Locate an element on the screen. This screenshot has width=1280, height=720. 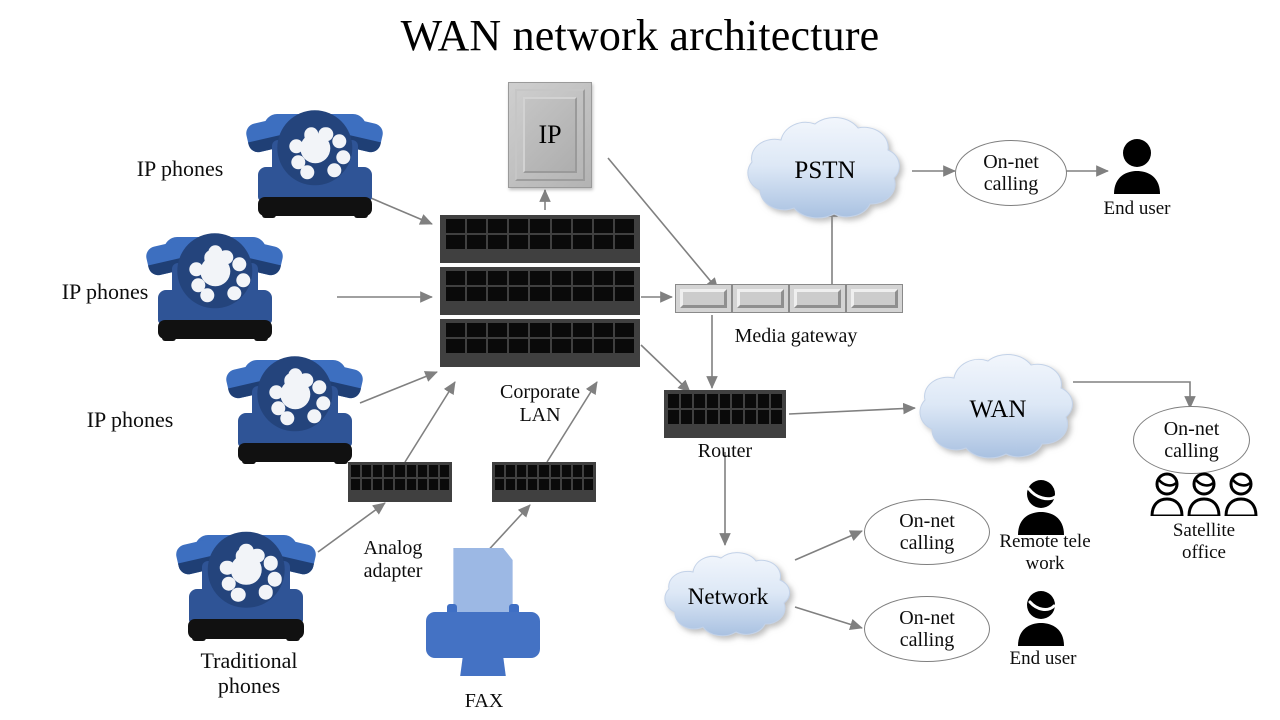
cloud-icon: PSTN is located at coordinates (825, 171).